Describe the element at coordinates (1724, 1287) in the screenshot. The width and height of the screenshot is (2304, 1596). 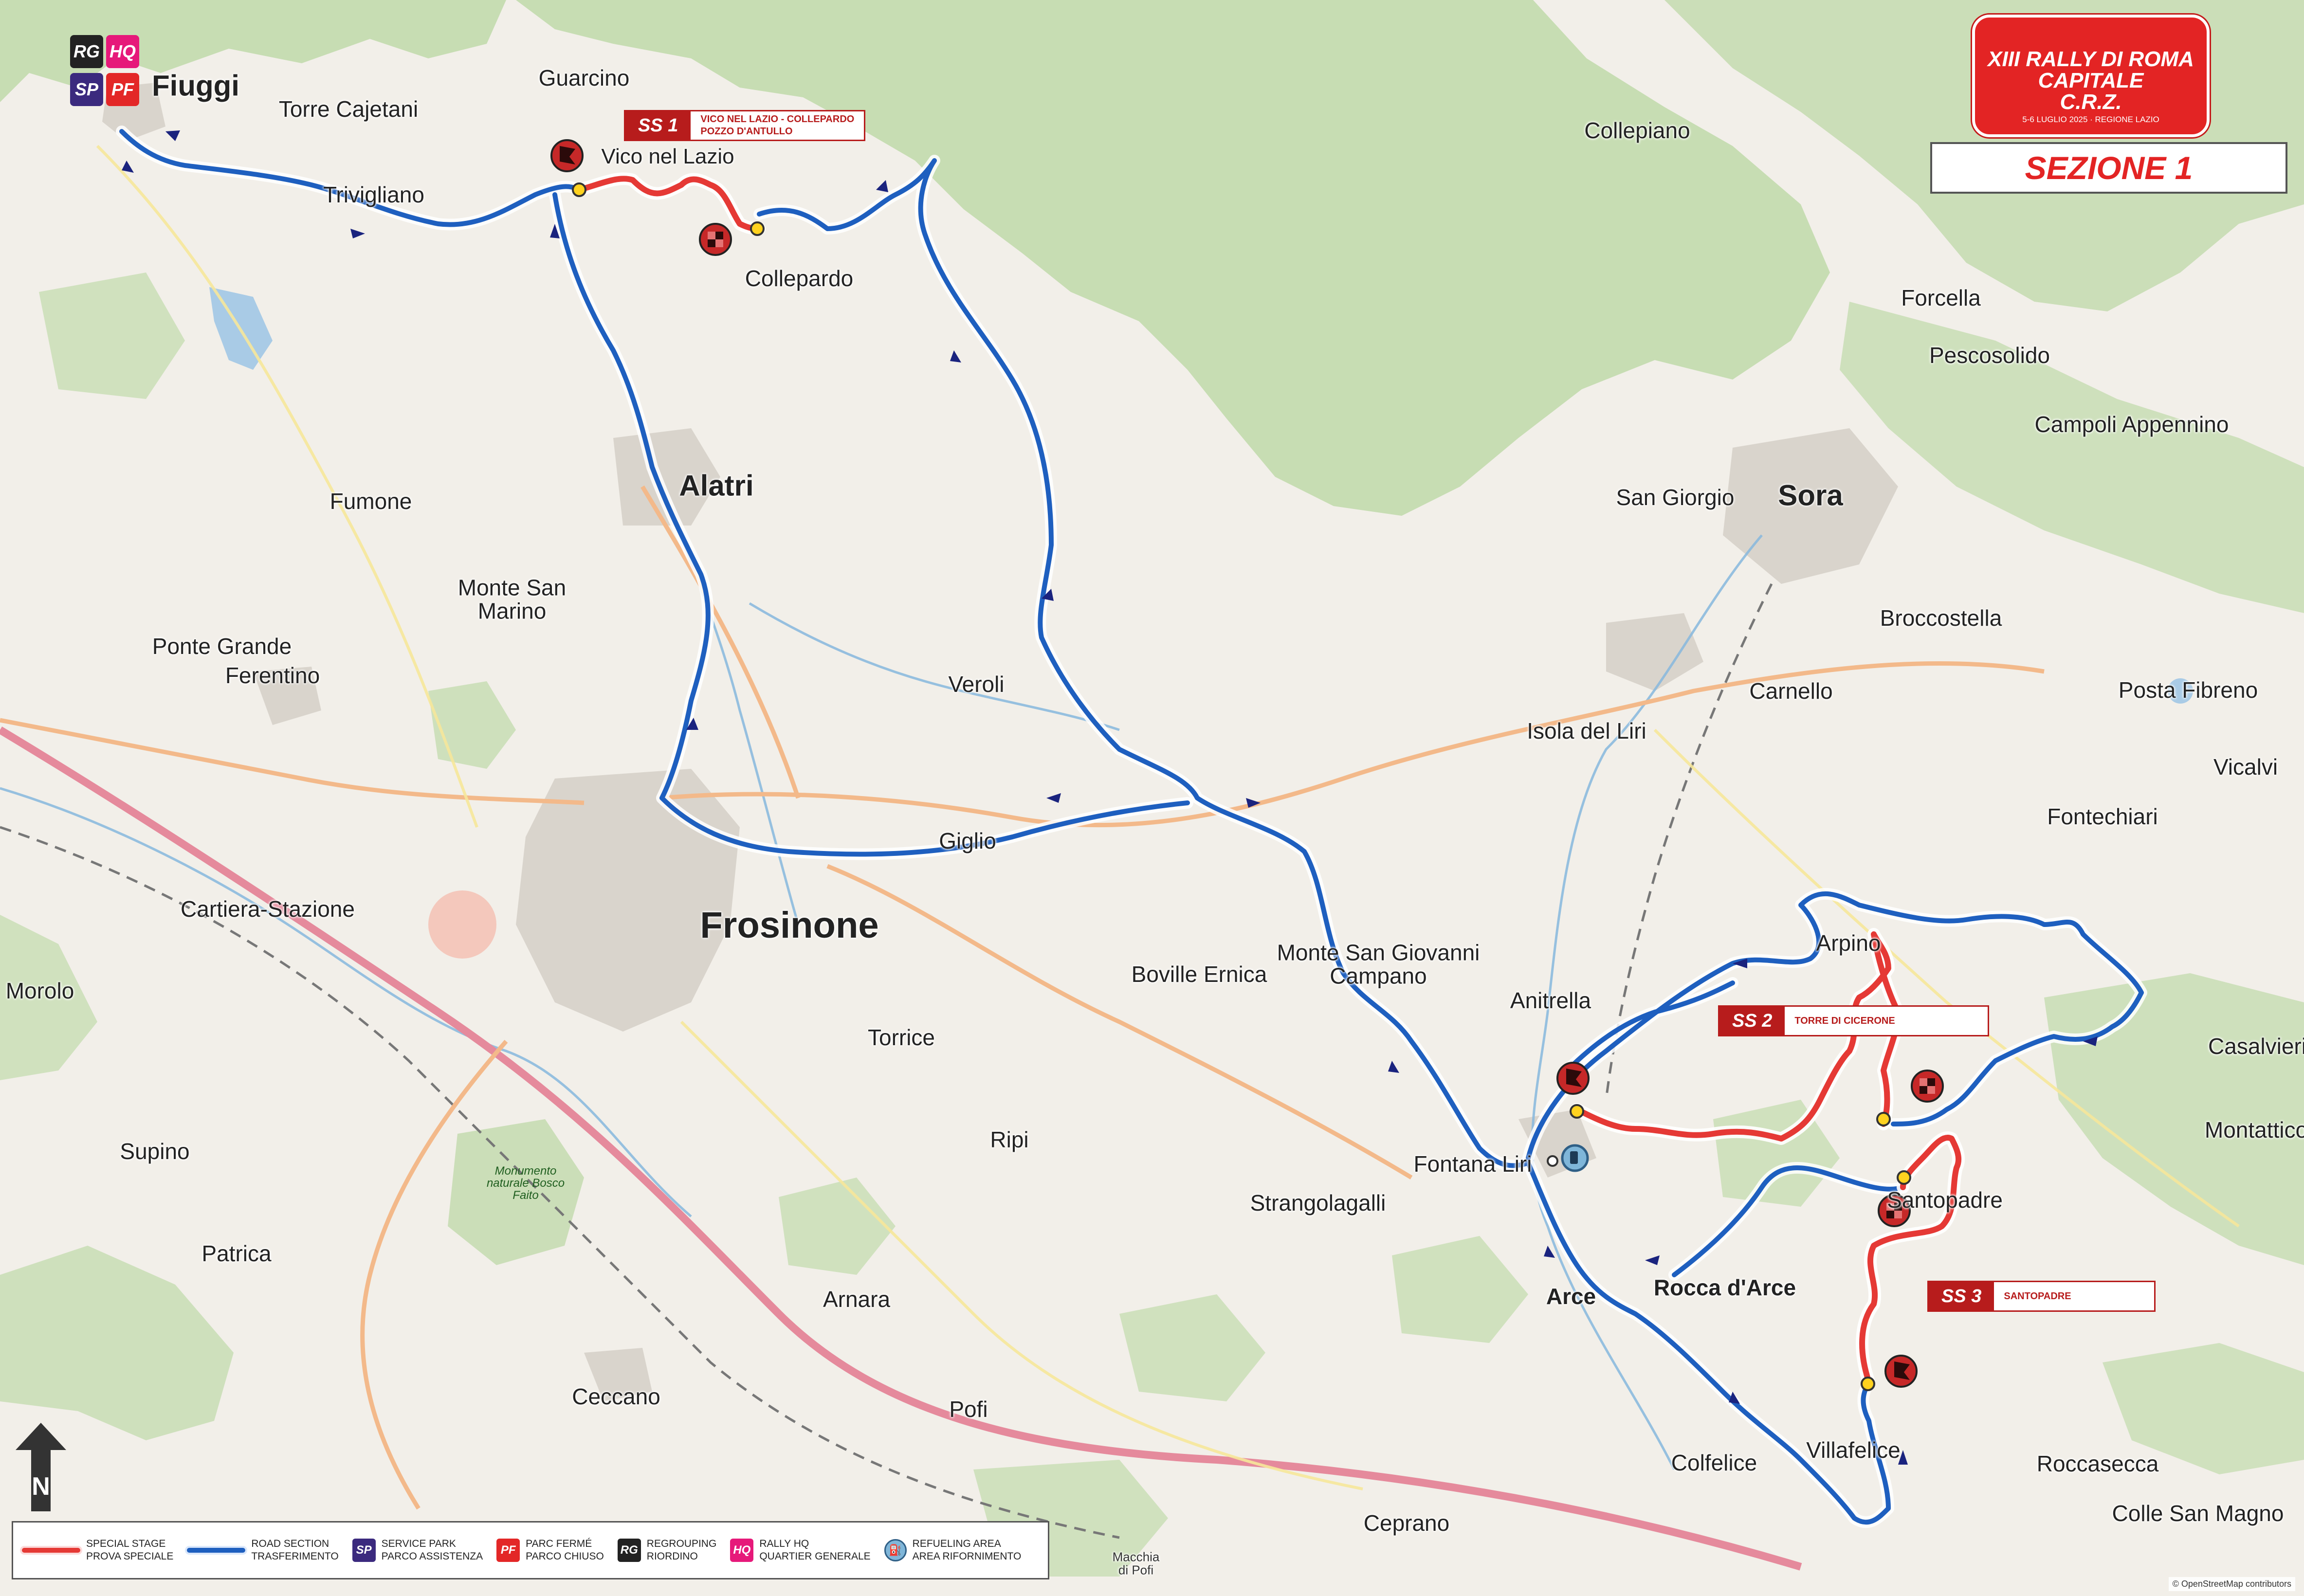
I see `town-label: Rocca d'Arce` at that location.